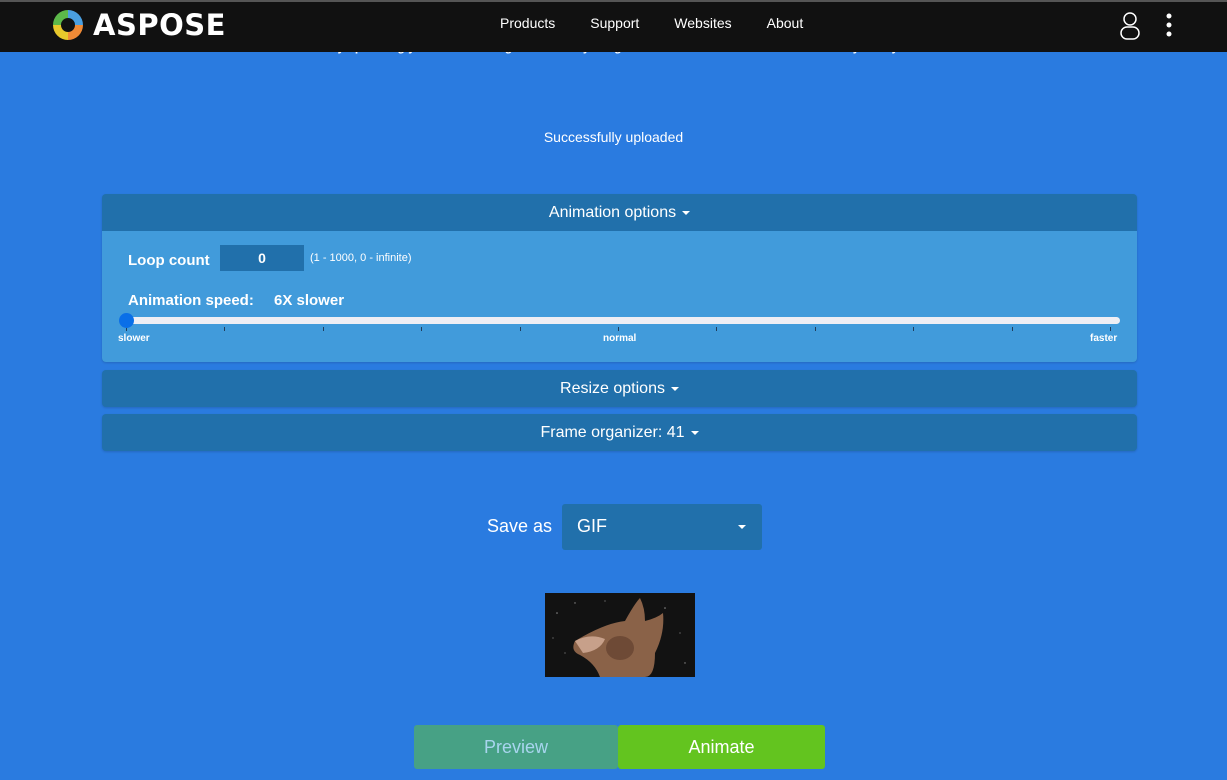 The width and height of the screenshot is (1227, 780). I want to click on save-format-value: GIF, so click(592, 526).